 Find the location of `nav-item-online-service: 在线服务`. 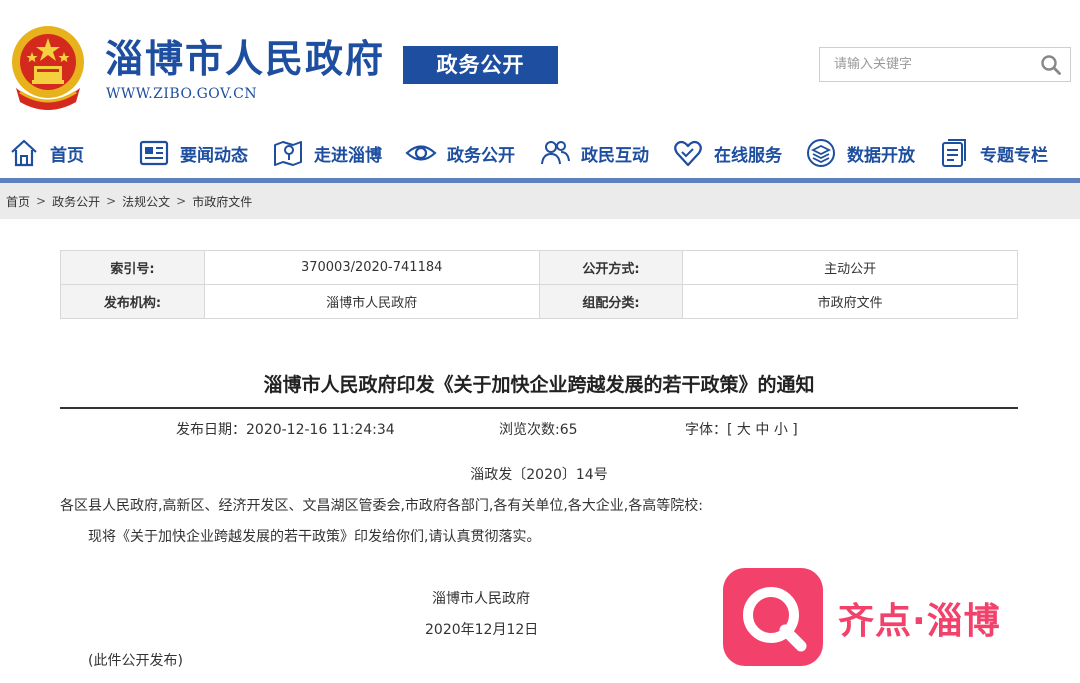

nav-item-online-service: 在线服务 is located at coordinates (727, 153).